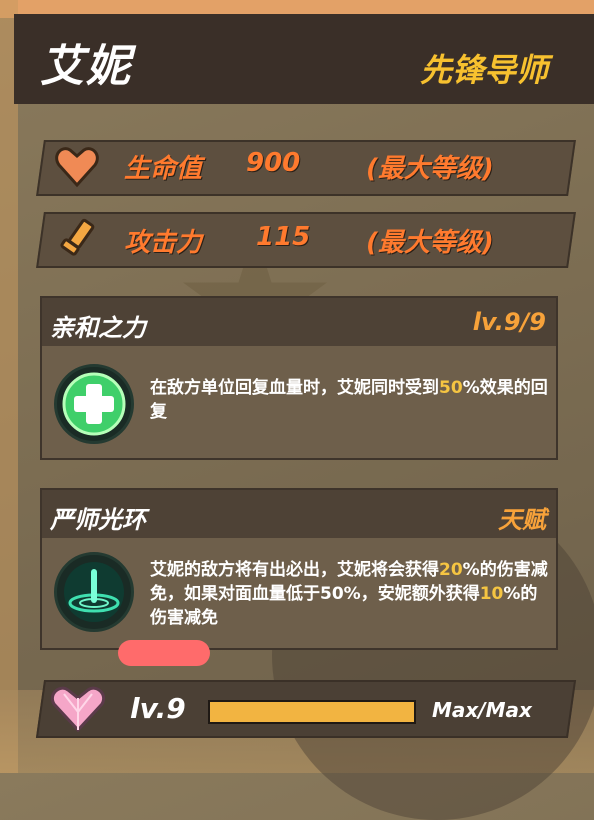 This screenshot has width=594, height=820. I want to click on desc-text: 艾妮的敌方将有出必出，艾妮将会获得, so click(294, 570).